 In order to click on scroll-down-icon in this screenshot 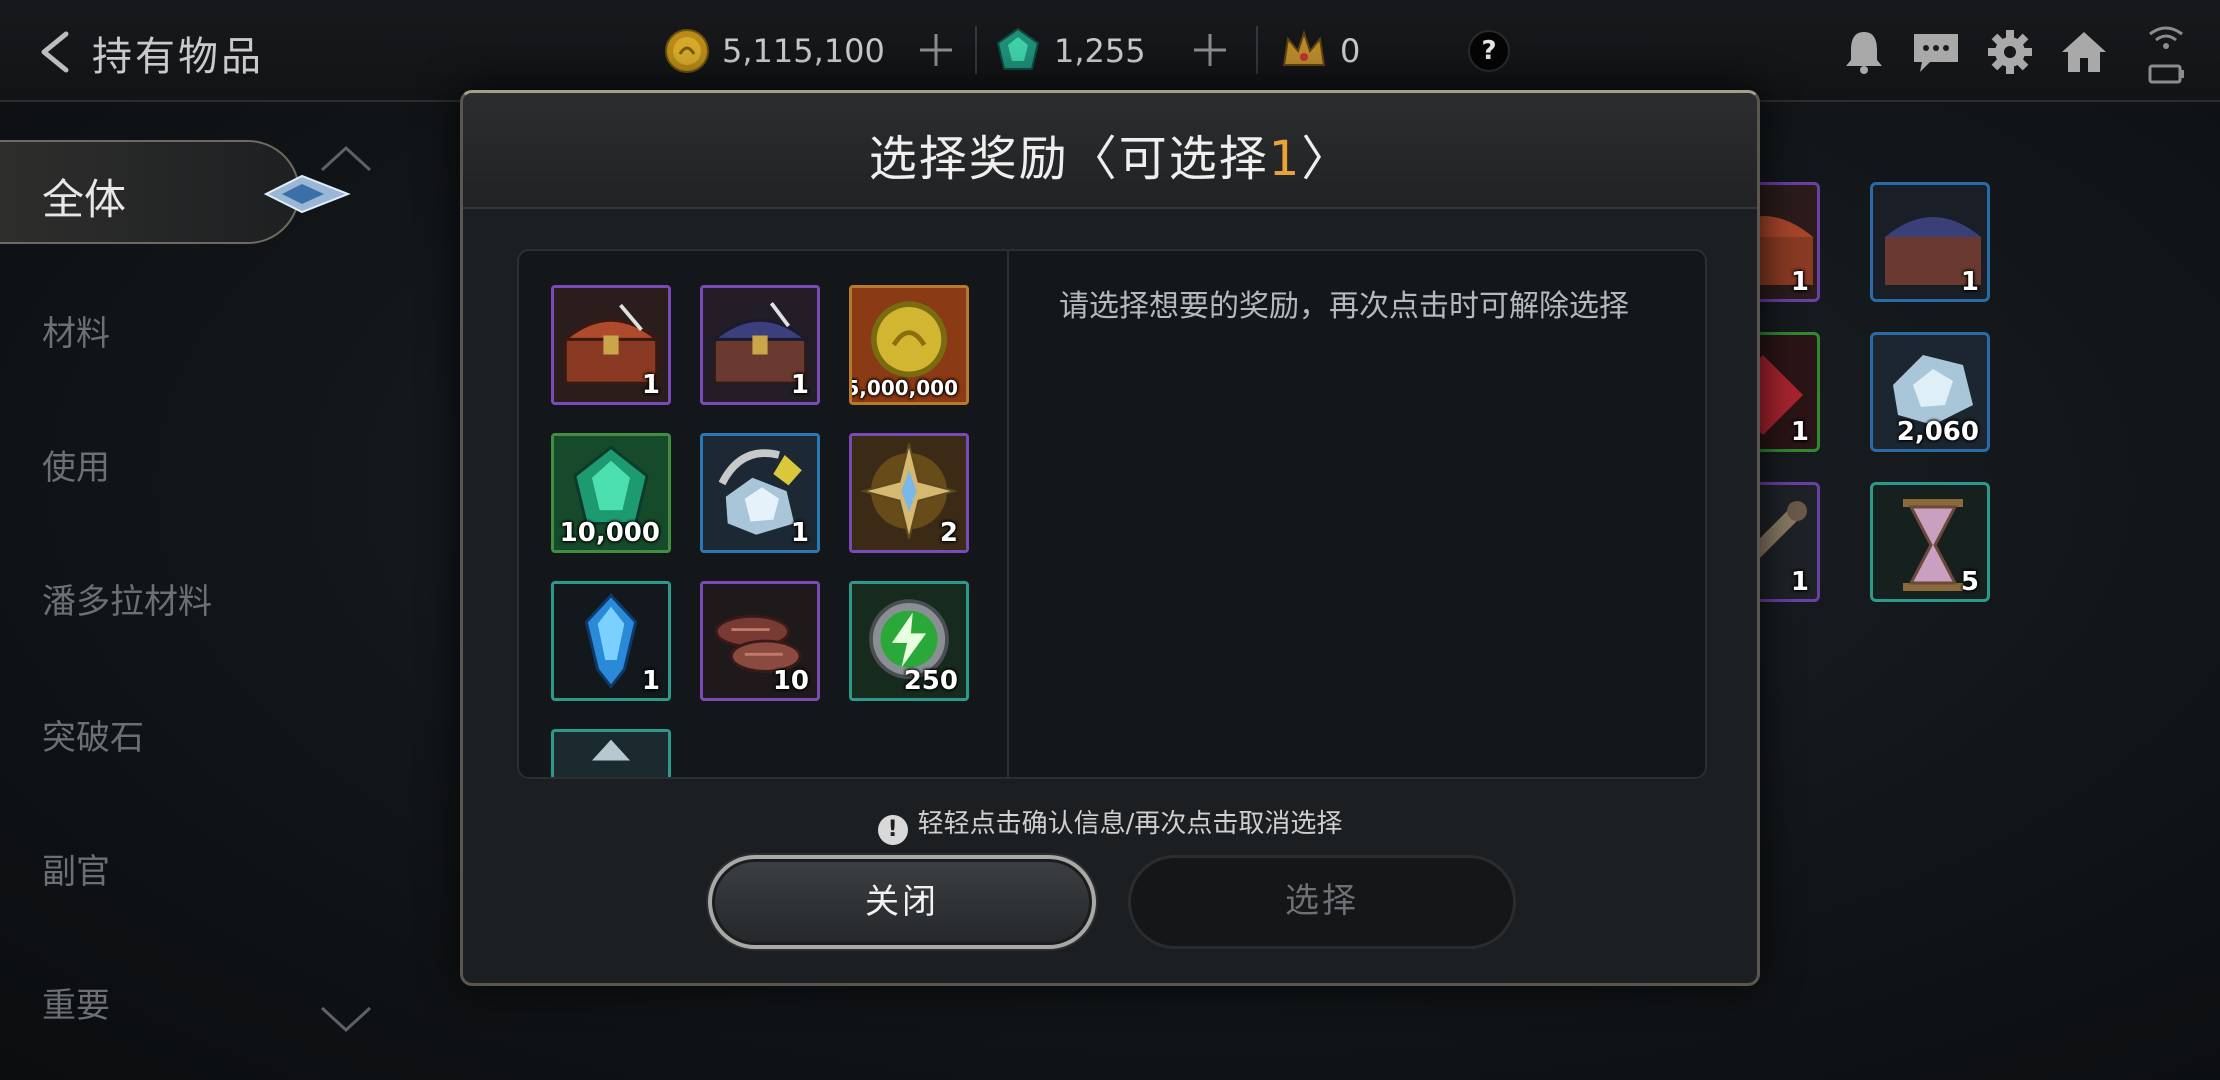, I will do `click(346, 1019)`.